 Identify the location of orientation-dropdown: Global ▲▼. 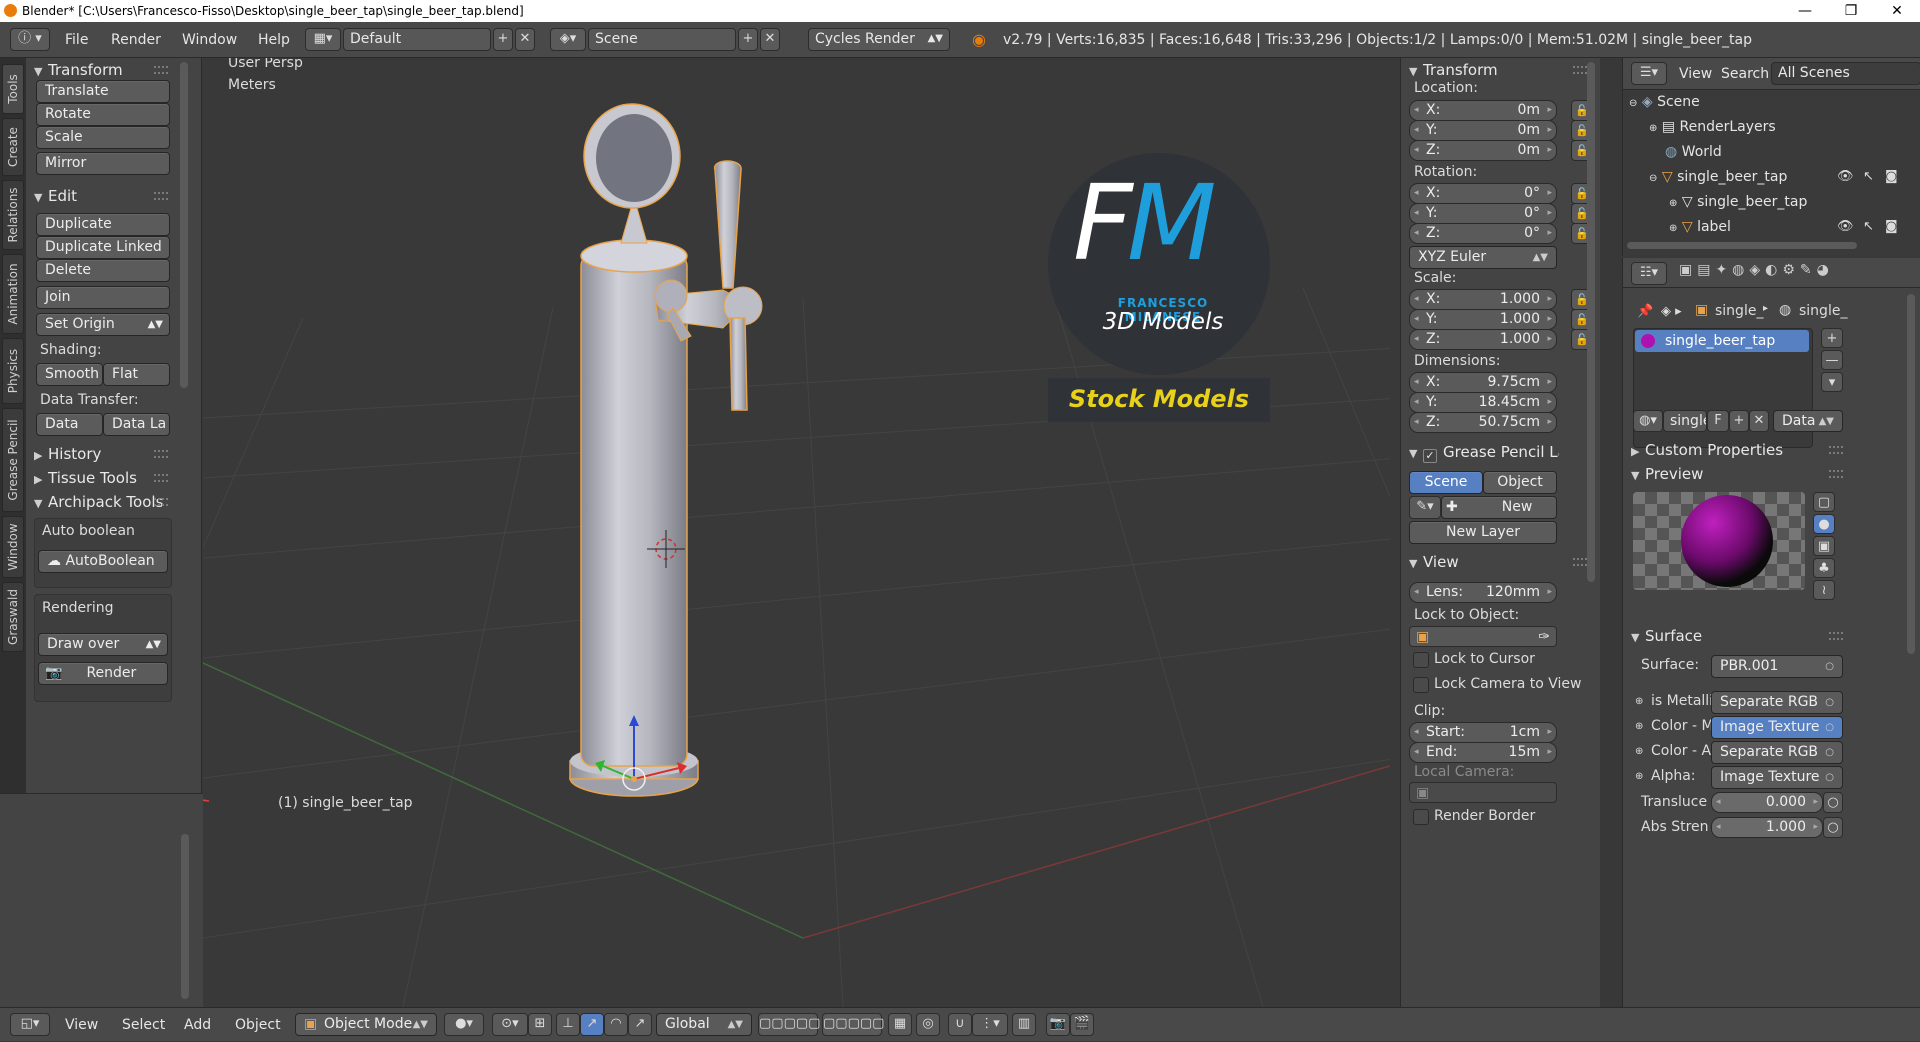
(704, 1024).